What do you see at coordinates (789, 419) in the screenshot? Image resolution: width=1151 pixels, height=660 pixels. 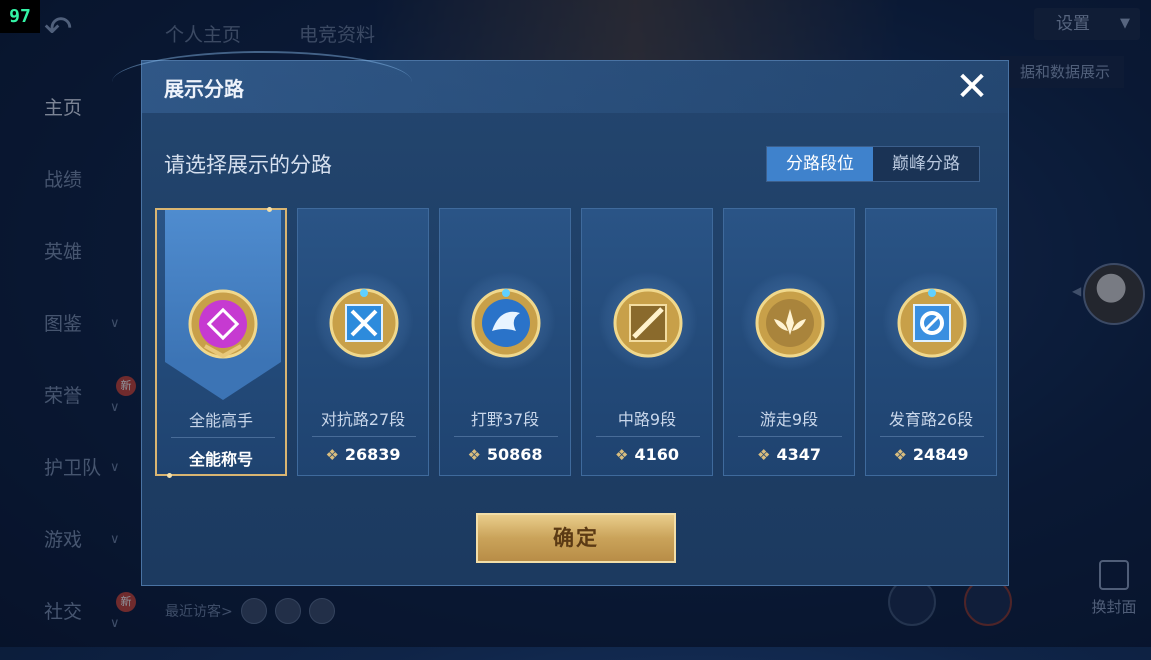 I see `lane-role-label: 游走9段` at bounding box center [789, 419].